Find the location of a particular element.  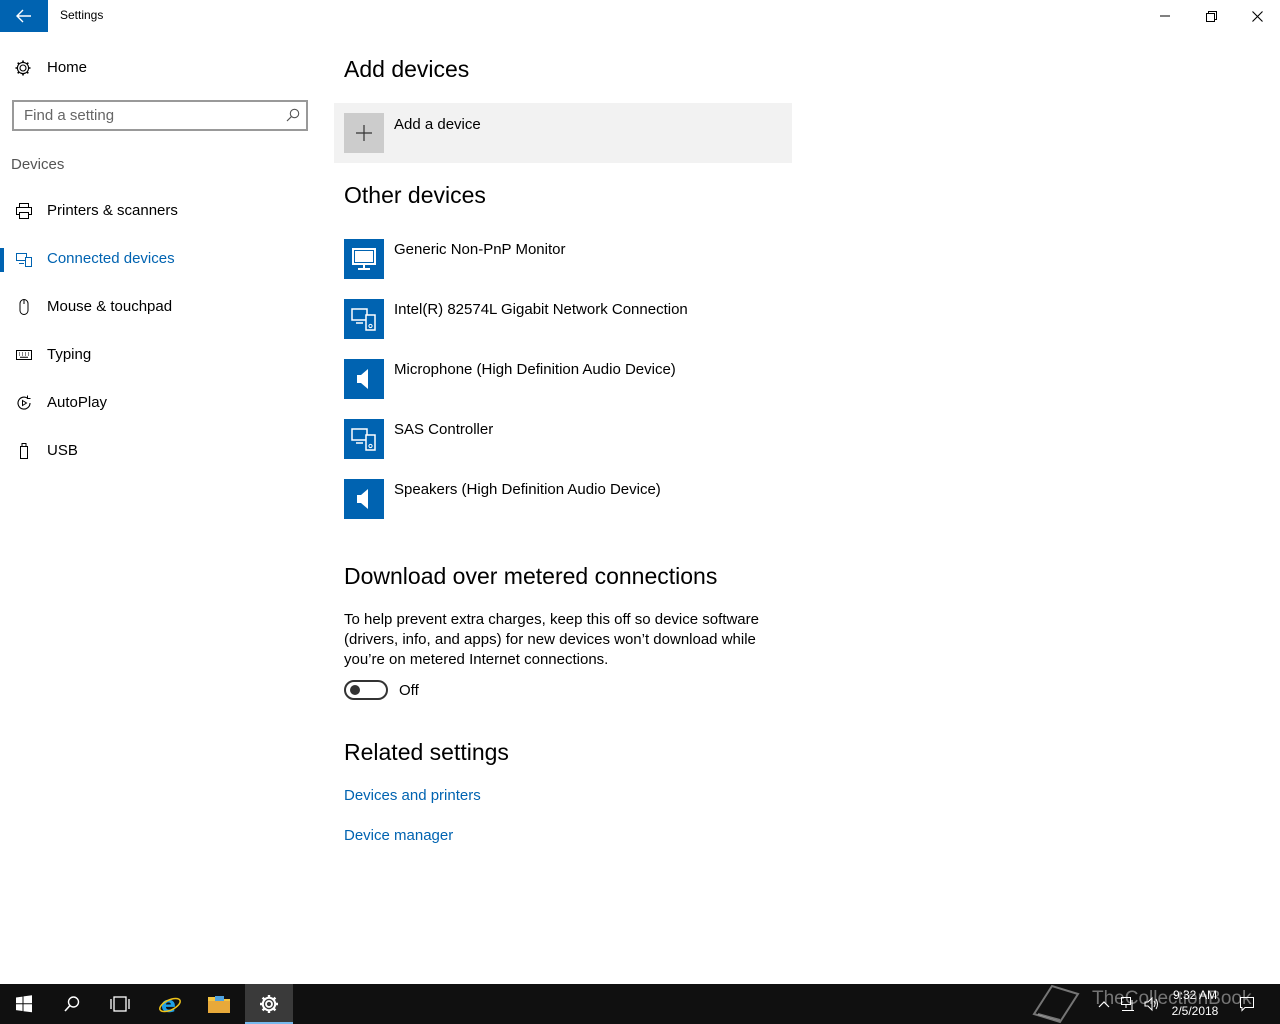

task-view-icon is located at coordinates (120, 1004).